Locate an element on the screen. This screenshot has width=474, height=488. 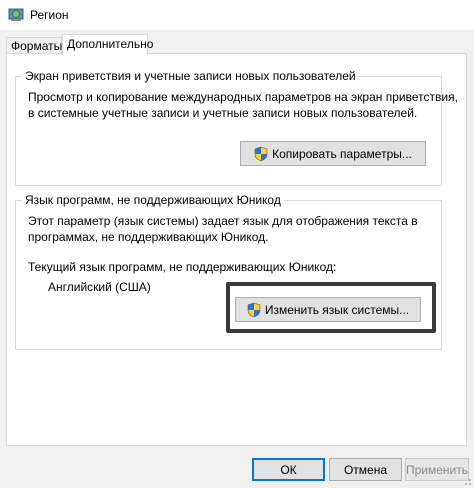
cancel-button: Отмена is located at coordinates (365, 469).